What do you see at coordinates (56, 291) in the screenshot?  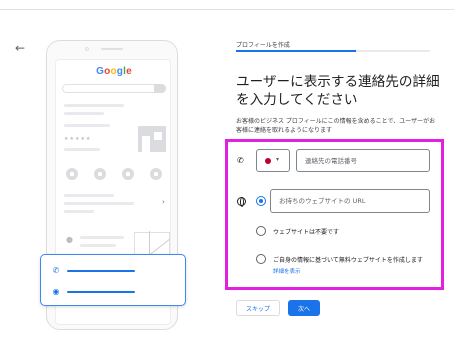 I see `globe-icon: ◉` at bounding box center [56, 291].